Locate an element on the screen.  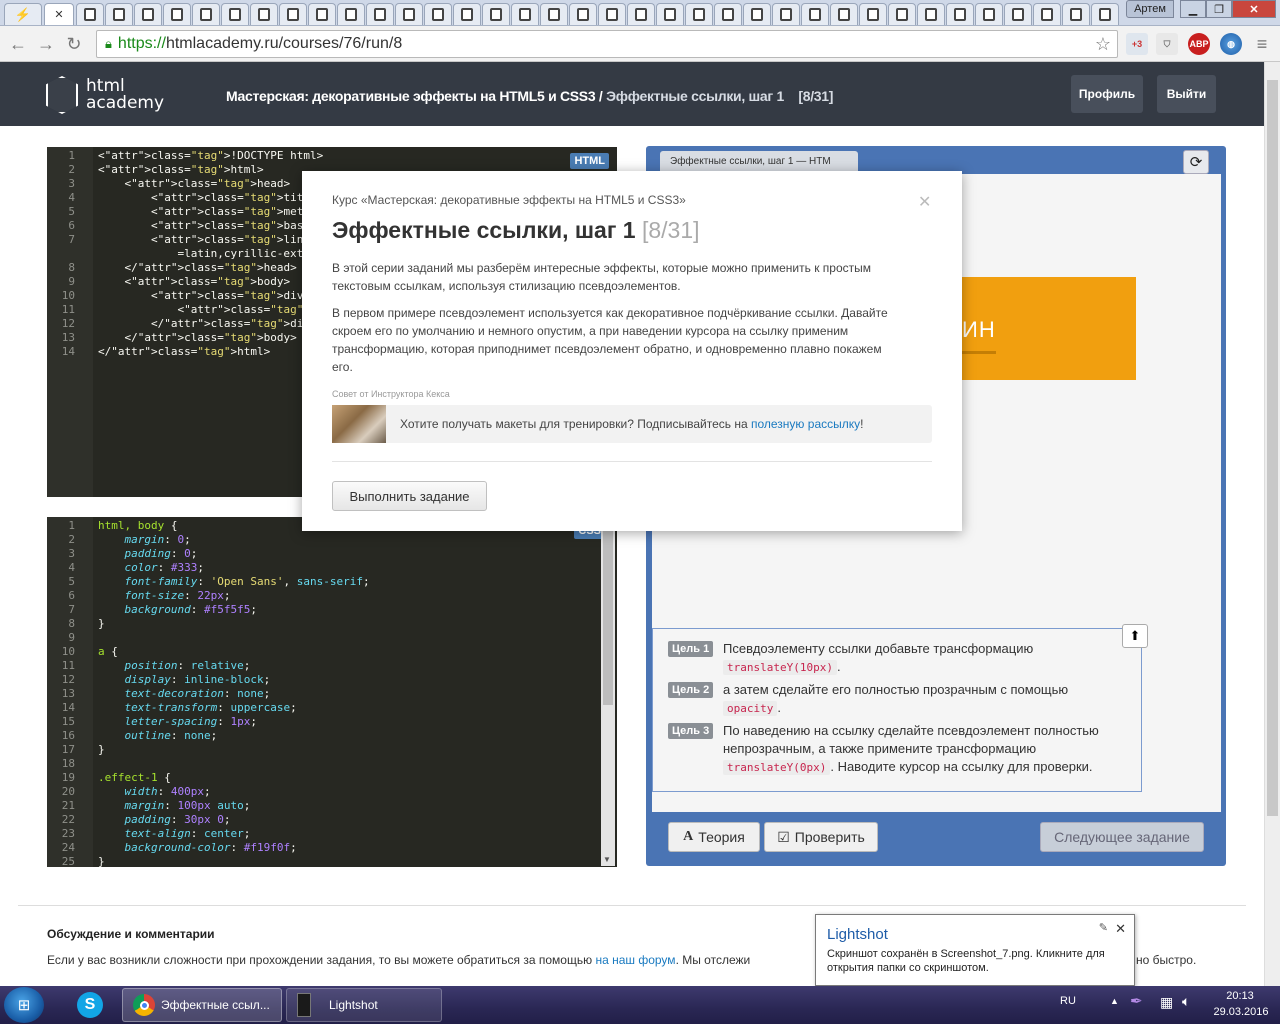
page-scrollbar is located at coordinates (1272, 524).